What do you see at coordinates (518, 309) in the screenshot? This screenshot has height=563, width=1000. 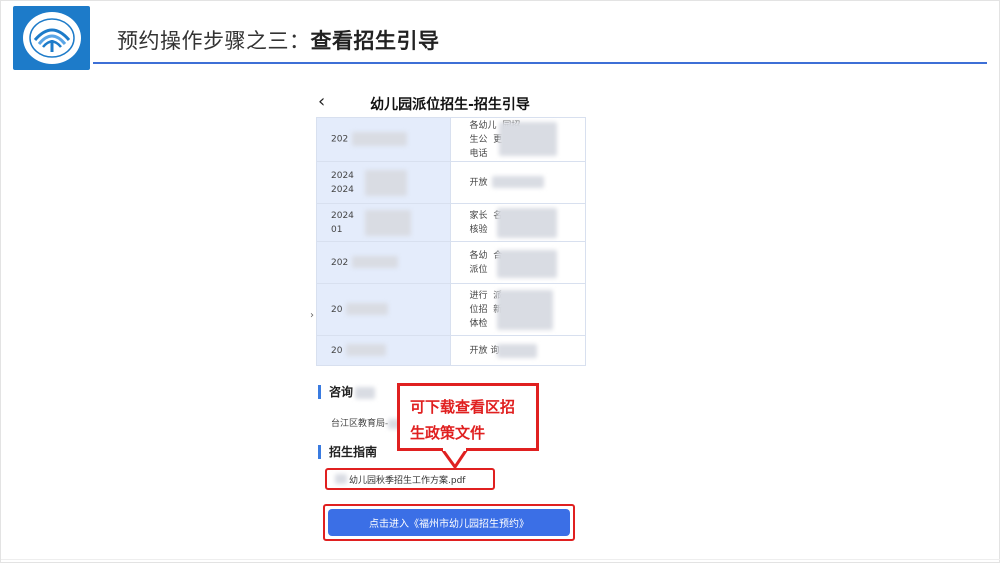 I see `schedule-desc-cell: 进行 派 位招 新生 体检` at bounding box center [518, 309].